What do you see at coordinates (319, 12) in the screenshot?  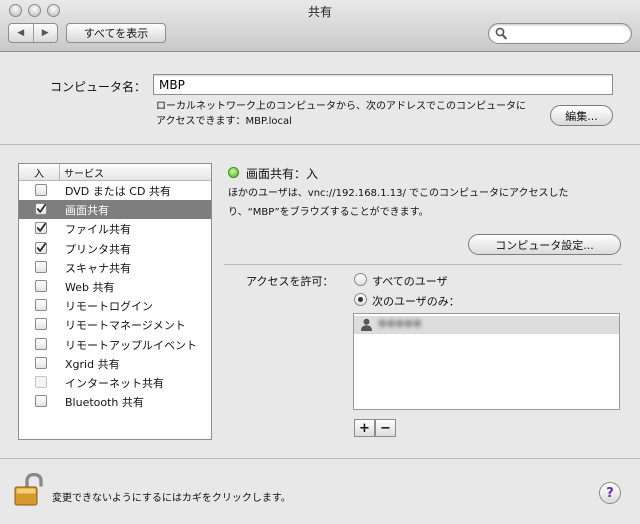 I see `window-title: 共有` at bounding box center [319, 12].